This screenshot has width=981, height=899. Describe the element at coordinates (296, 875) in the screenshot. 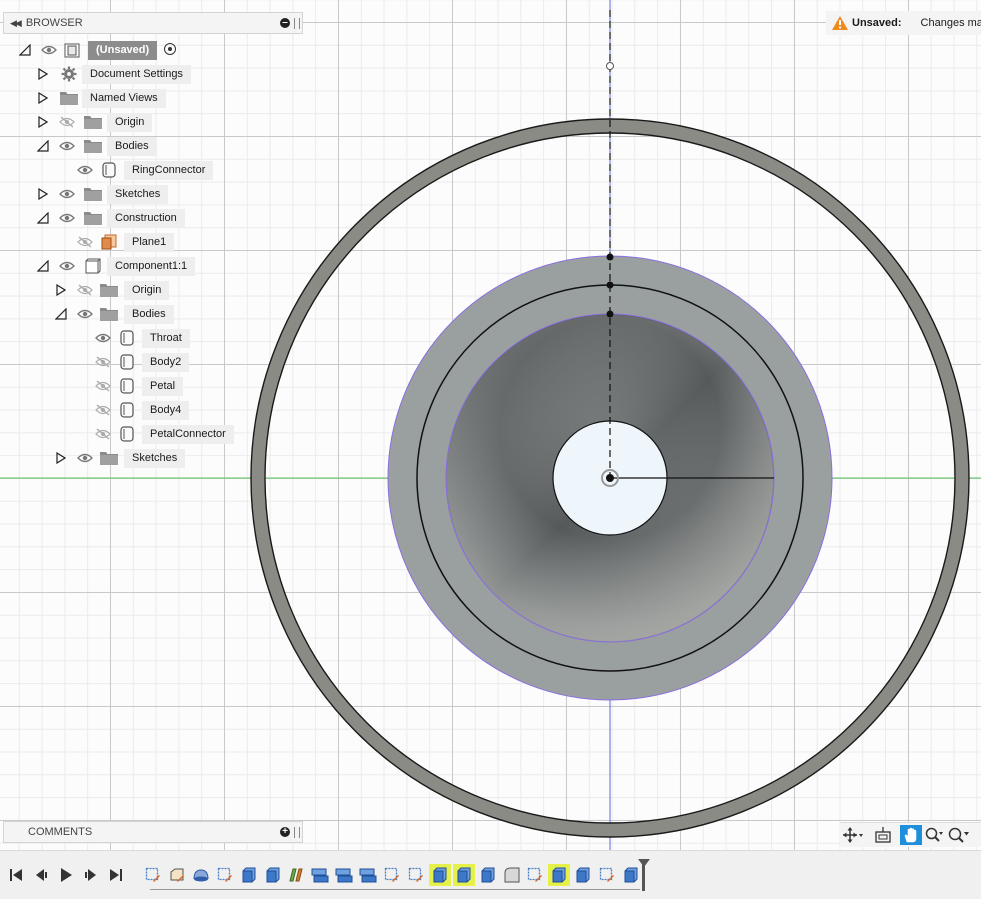

I see `timeline-loft-feature` at that location.